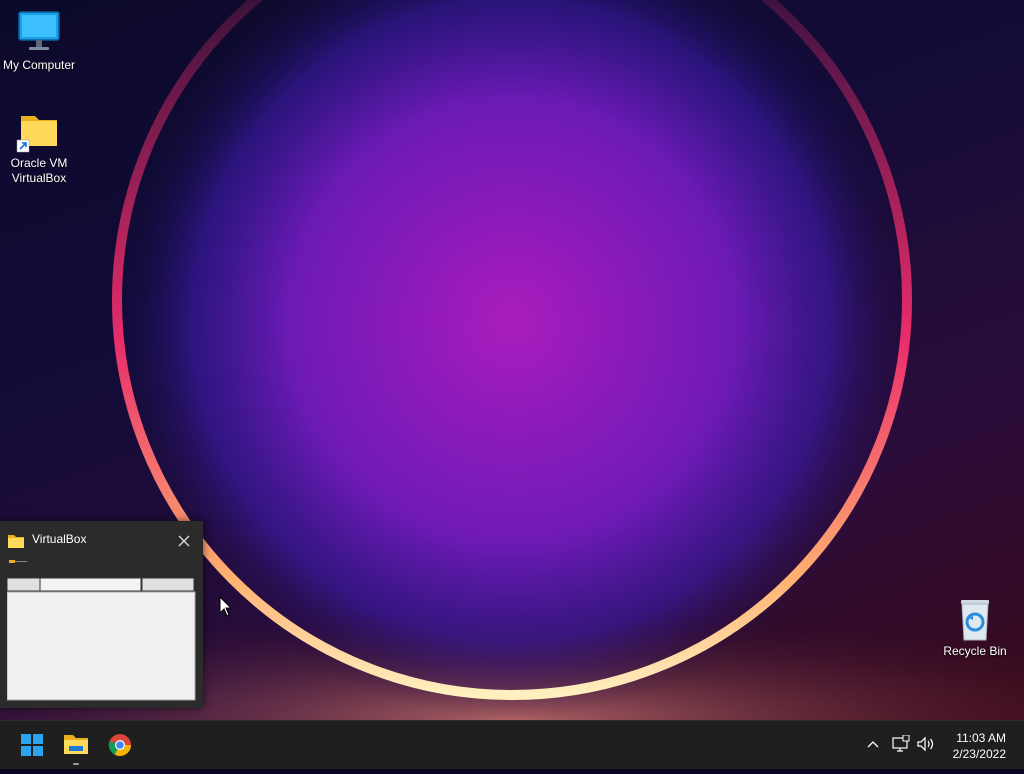 This screenshot has height=774, width=1024. Describe the element at coordinates (975, 619) in the screenshot. I see `recycle-bin-icon` at that location.